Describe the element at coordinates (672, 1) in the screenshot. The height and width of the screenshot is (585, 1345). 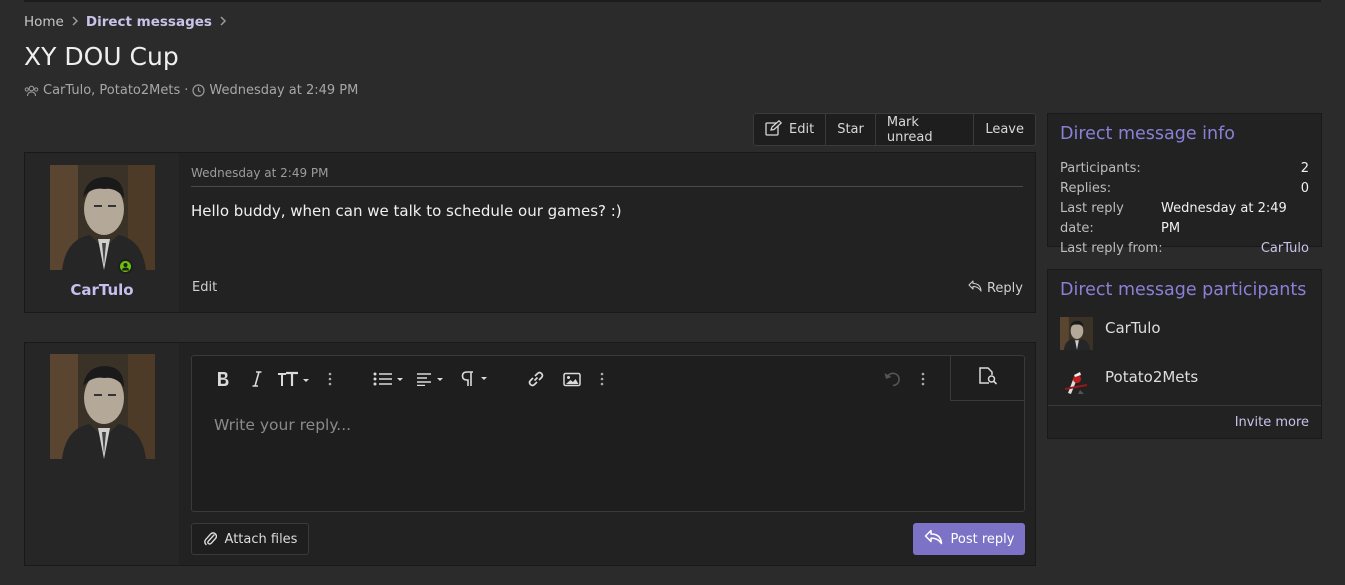
I see `top-divider` at that location.